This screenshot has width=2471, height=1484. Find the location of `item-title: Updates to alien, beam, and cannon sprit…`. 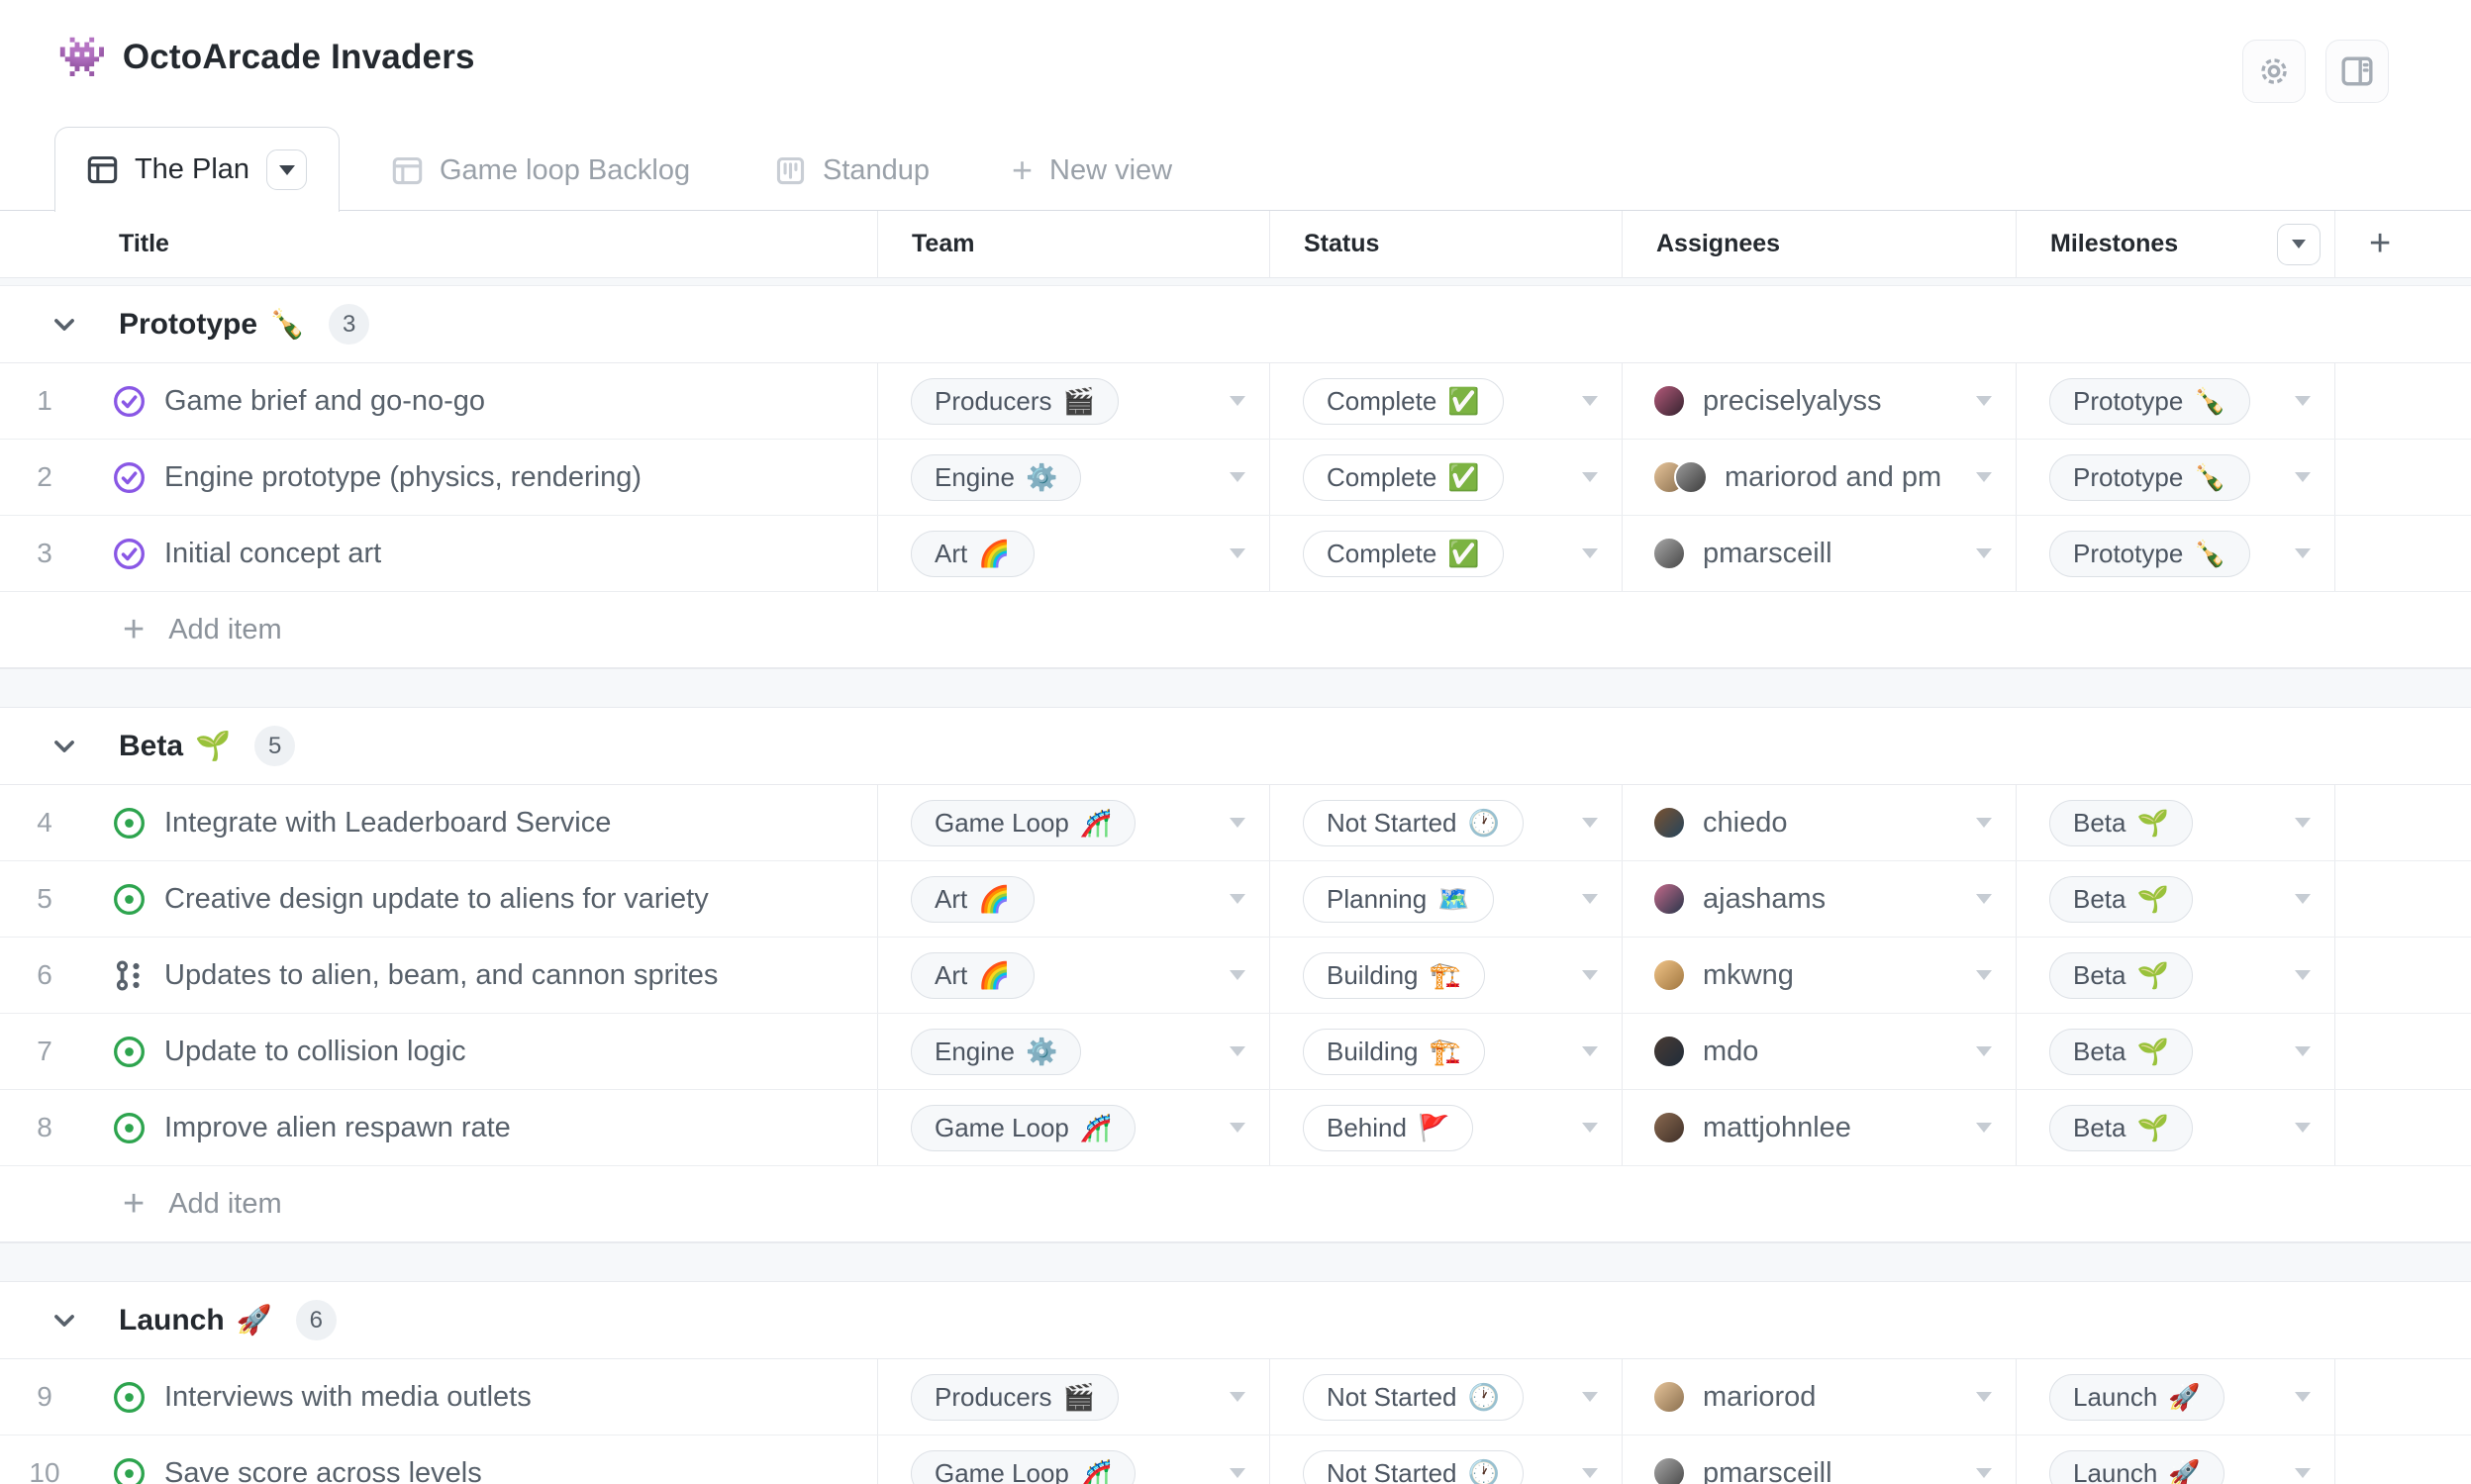

item-title: Updates to alien, beam, and cannon sprit… is located at coordinates (441, 975).